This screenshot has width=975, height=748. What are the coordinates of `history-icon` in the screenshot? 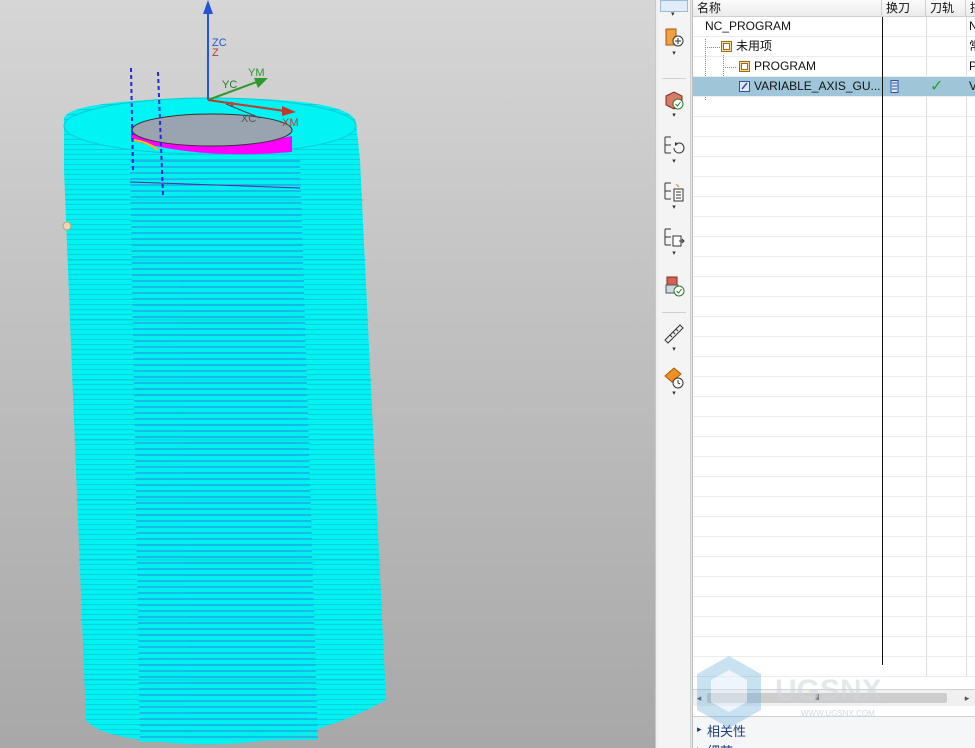 It's located at (674, 378).